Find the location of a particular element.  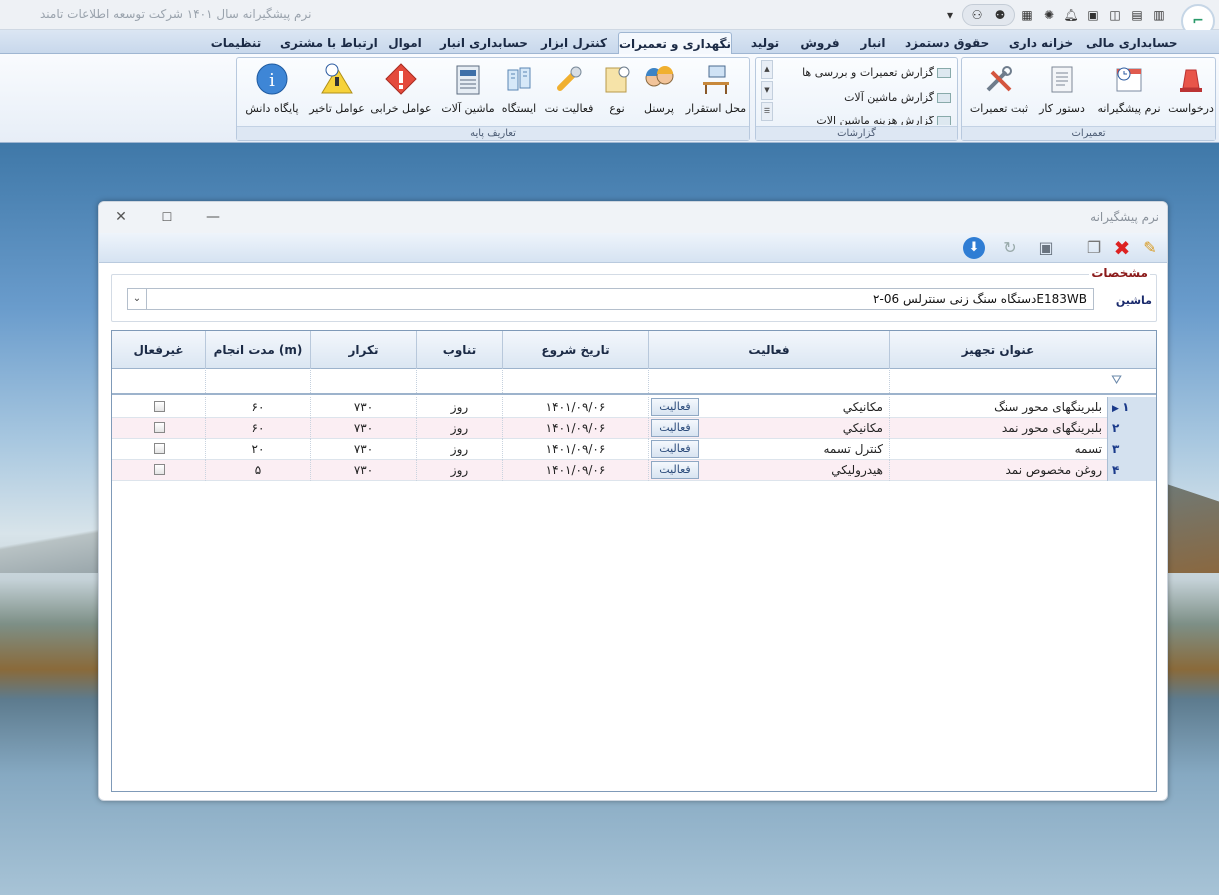

tab-sales: فروش is located at coordinates (820, 43).